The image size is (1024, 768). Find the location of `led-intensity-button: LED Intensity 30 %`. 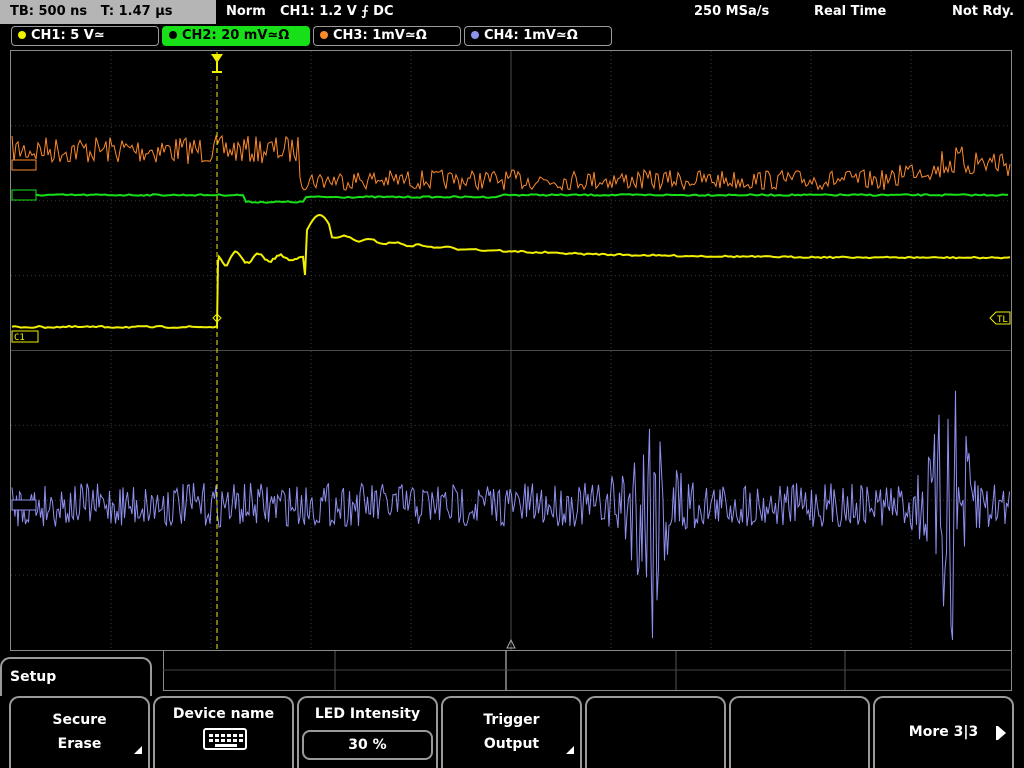

led-intensity-button: LED Intensity 30 % is located at coordinates (367, 732).